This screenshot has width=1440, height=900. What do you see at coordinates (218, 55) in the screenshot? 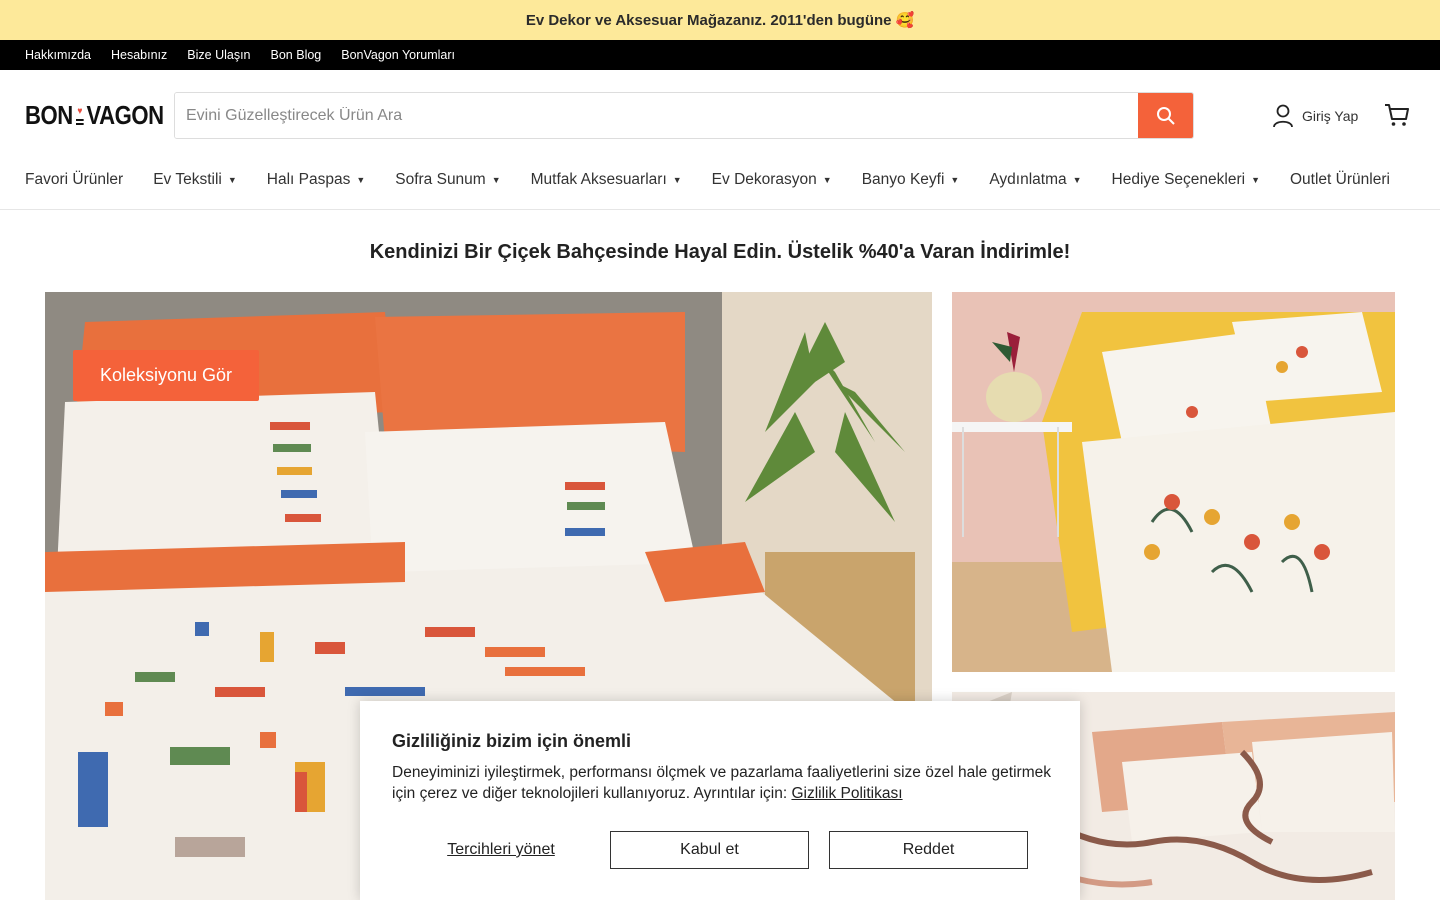
I see `utility-link-contact: Bize Ulaşın` at bounding box center [218, 55].